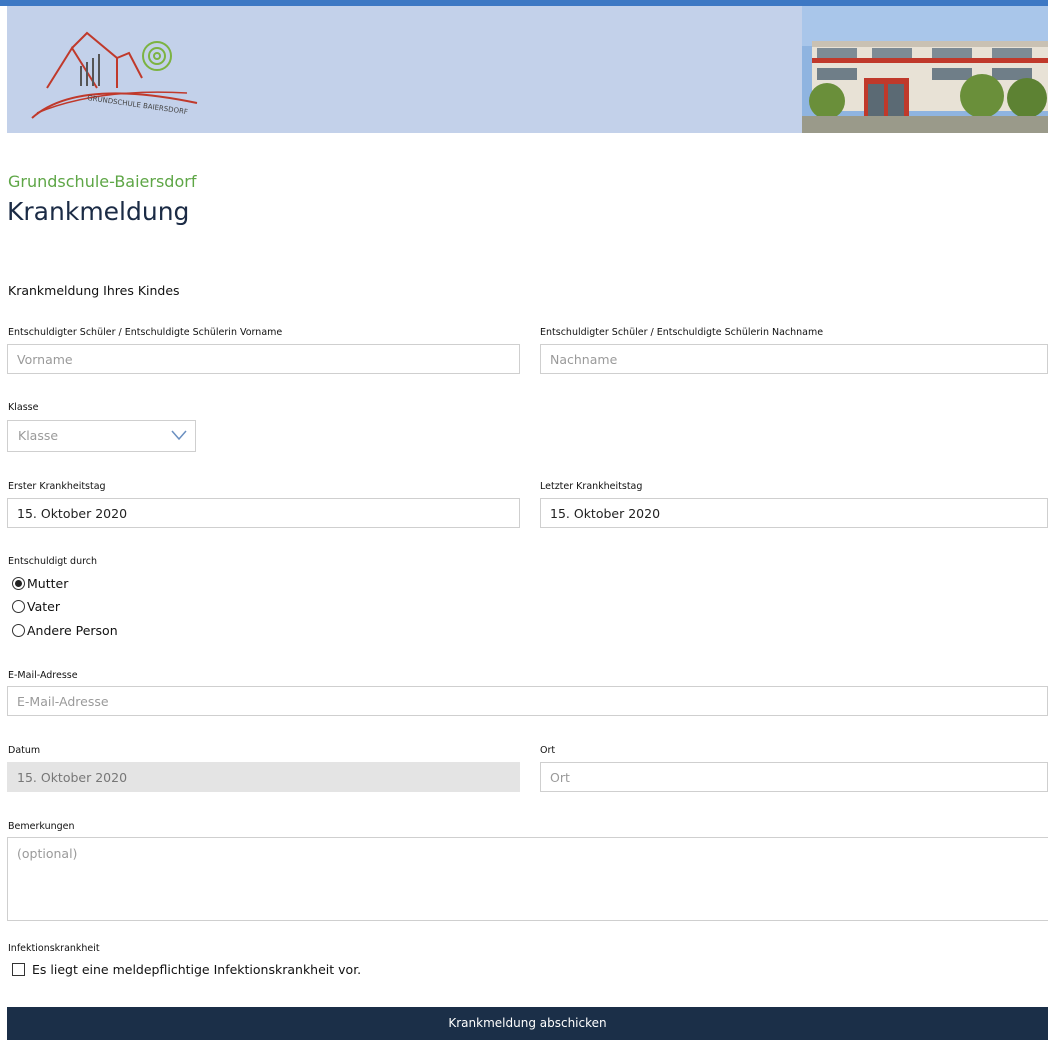  I want to click on infektion-label: Infektionskrankheit, so click(54, 948).